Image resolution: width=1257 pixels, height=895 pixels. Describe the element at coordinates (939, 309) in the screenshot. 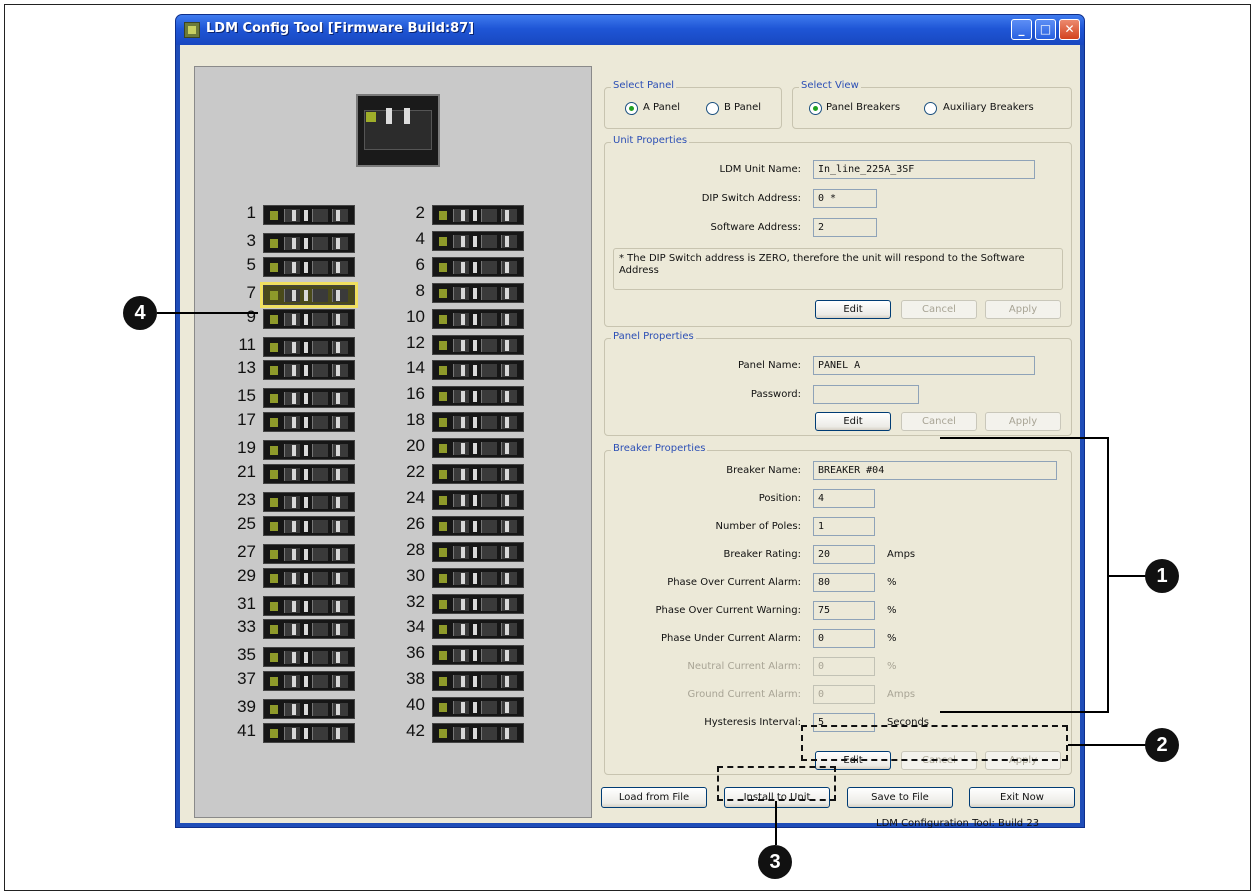

I see `unit-cancel-button: Cancel` at that location.